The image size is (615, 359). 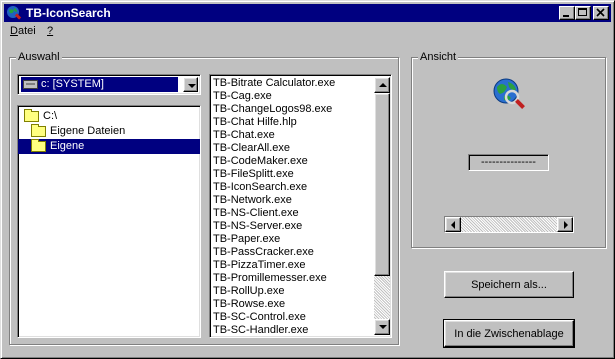 What do you see at coordinates (244, 135) in the screenshot?
I see `file-list-item: TB-Chat.exe` at bounding box center [244, 135].